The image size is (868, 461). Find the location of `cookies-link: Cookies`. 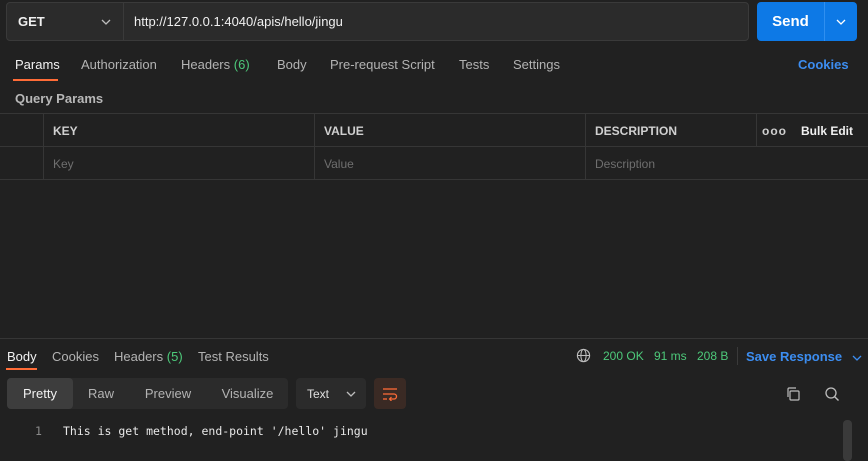

cookies-link: Cookies is located at coordinates (823, 64).